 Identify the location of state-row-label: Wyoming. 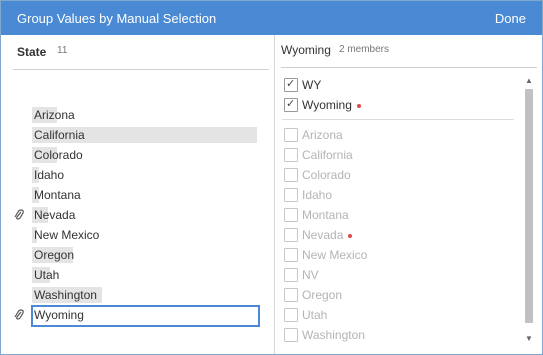
(59, 315).